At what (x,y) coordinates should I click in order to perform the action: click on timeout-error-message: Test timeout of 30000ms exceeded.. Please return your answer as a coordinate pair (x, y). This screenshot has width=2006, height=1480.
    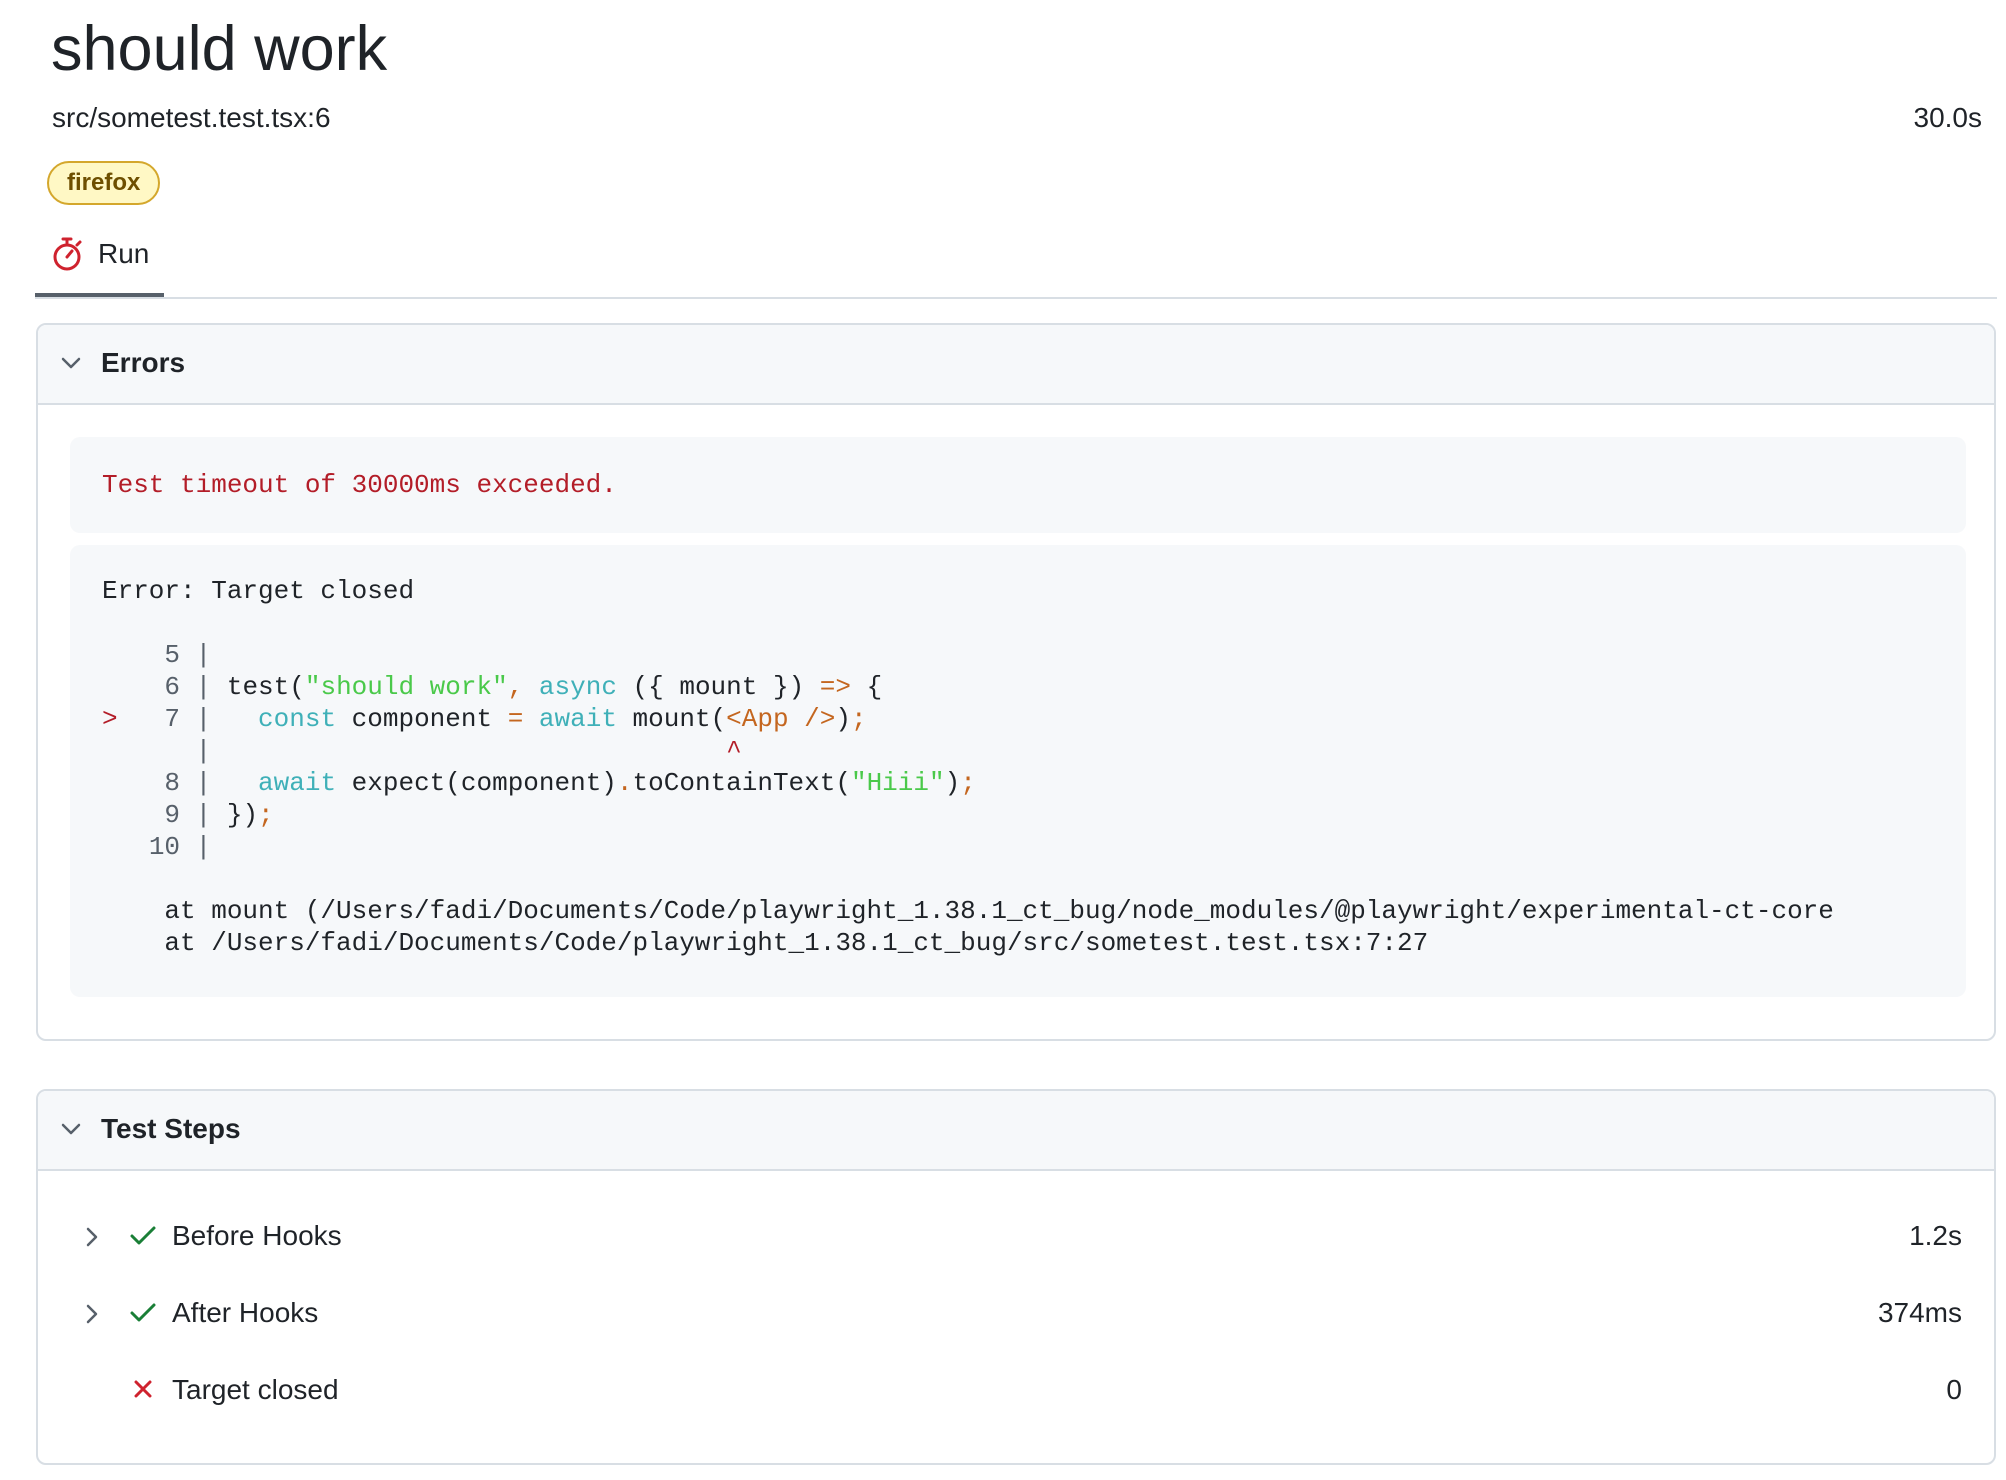
    Looking at the image, I should click on (359, 485).